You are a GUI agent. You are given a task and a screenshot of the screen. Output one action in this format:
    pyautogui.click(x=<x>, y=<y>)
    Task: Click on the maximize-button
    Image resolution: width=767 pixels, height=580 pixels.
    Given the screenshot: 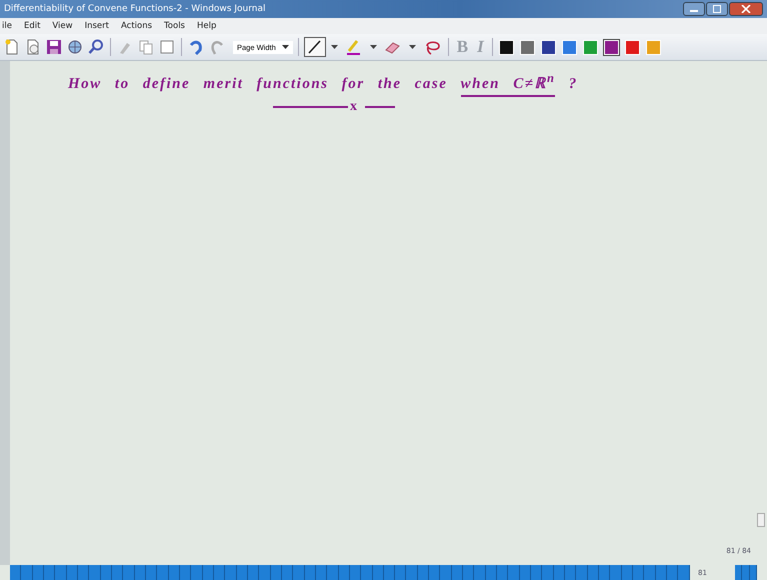 What is the action you would take?
    pyautogui.click(x=717, y=9)
    